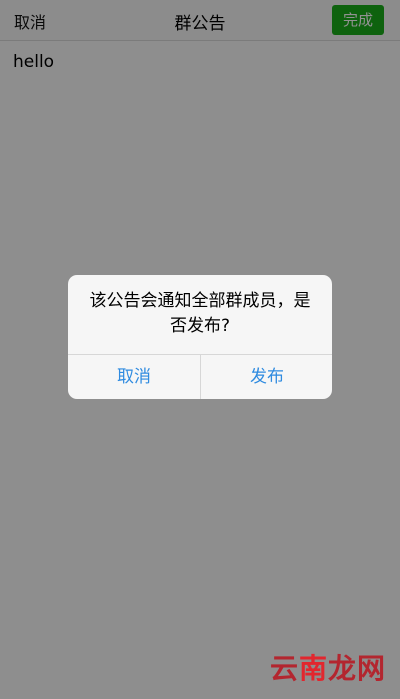  Describe the element at coordinates (134, 377) in the screenshot. I see `alert-cancel-button: 取消` at that location.